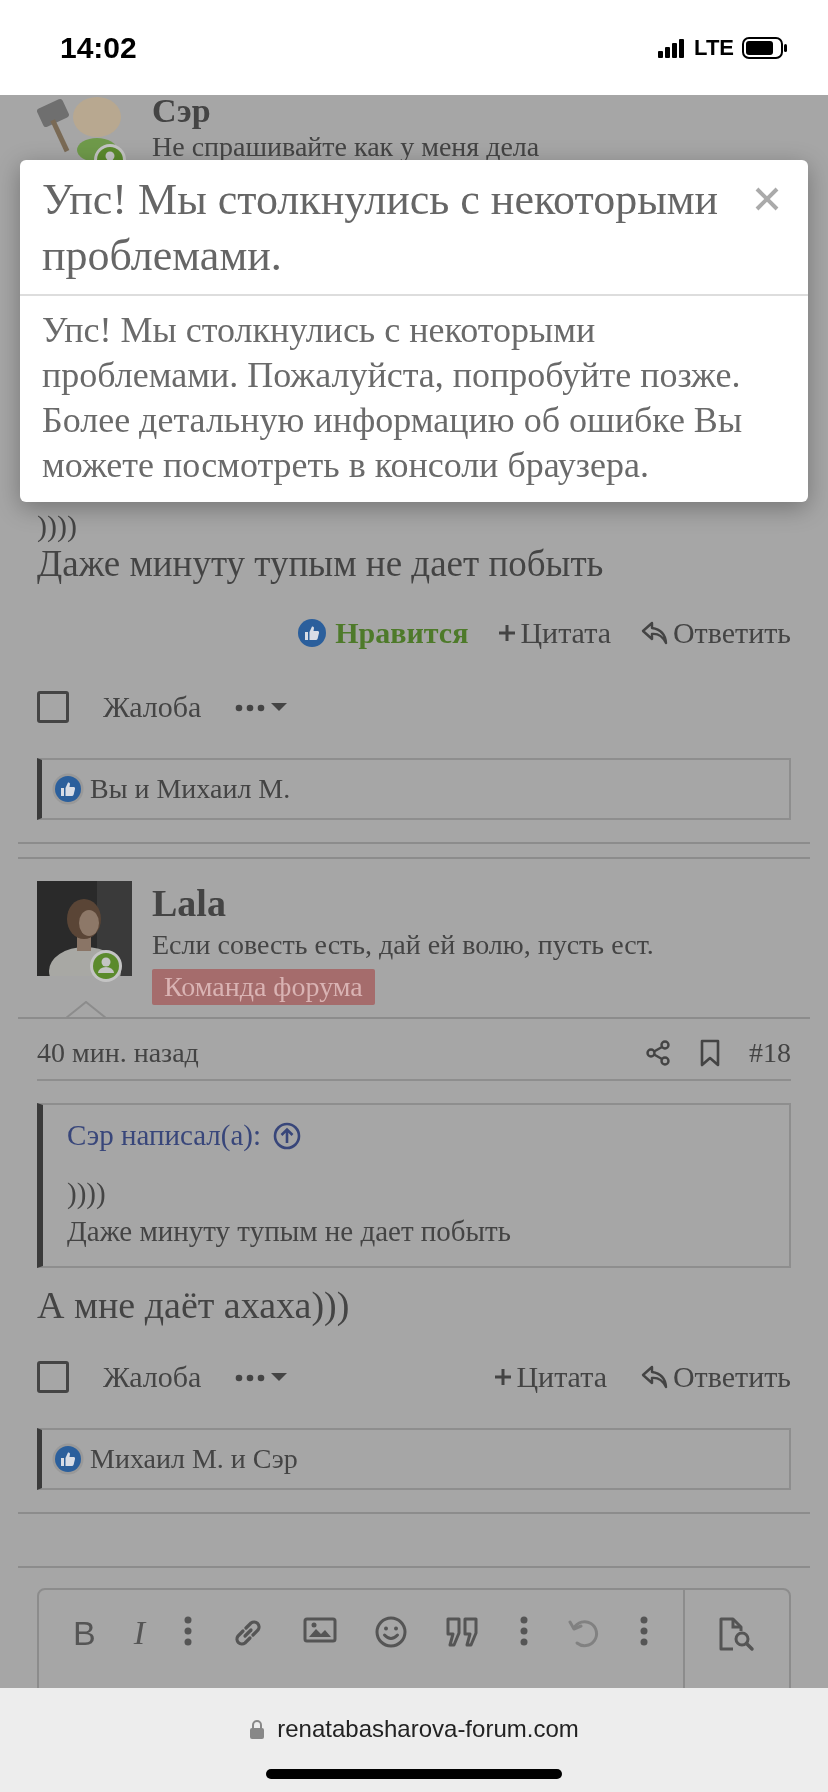  I want to click on post-text: А мне даёт ахаха))), so click(193, 1305).